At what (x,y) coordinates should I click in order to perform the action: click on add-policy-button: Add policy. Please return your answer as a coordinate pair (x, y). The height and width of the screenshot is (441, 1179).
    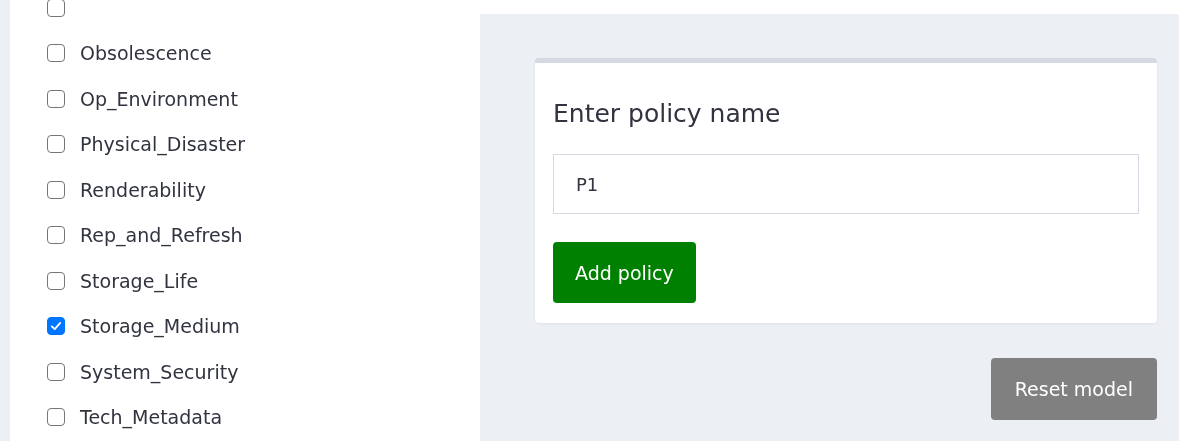
    Looking at the image, I should click on (624, 272).